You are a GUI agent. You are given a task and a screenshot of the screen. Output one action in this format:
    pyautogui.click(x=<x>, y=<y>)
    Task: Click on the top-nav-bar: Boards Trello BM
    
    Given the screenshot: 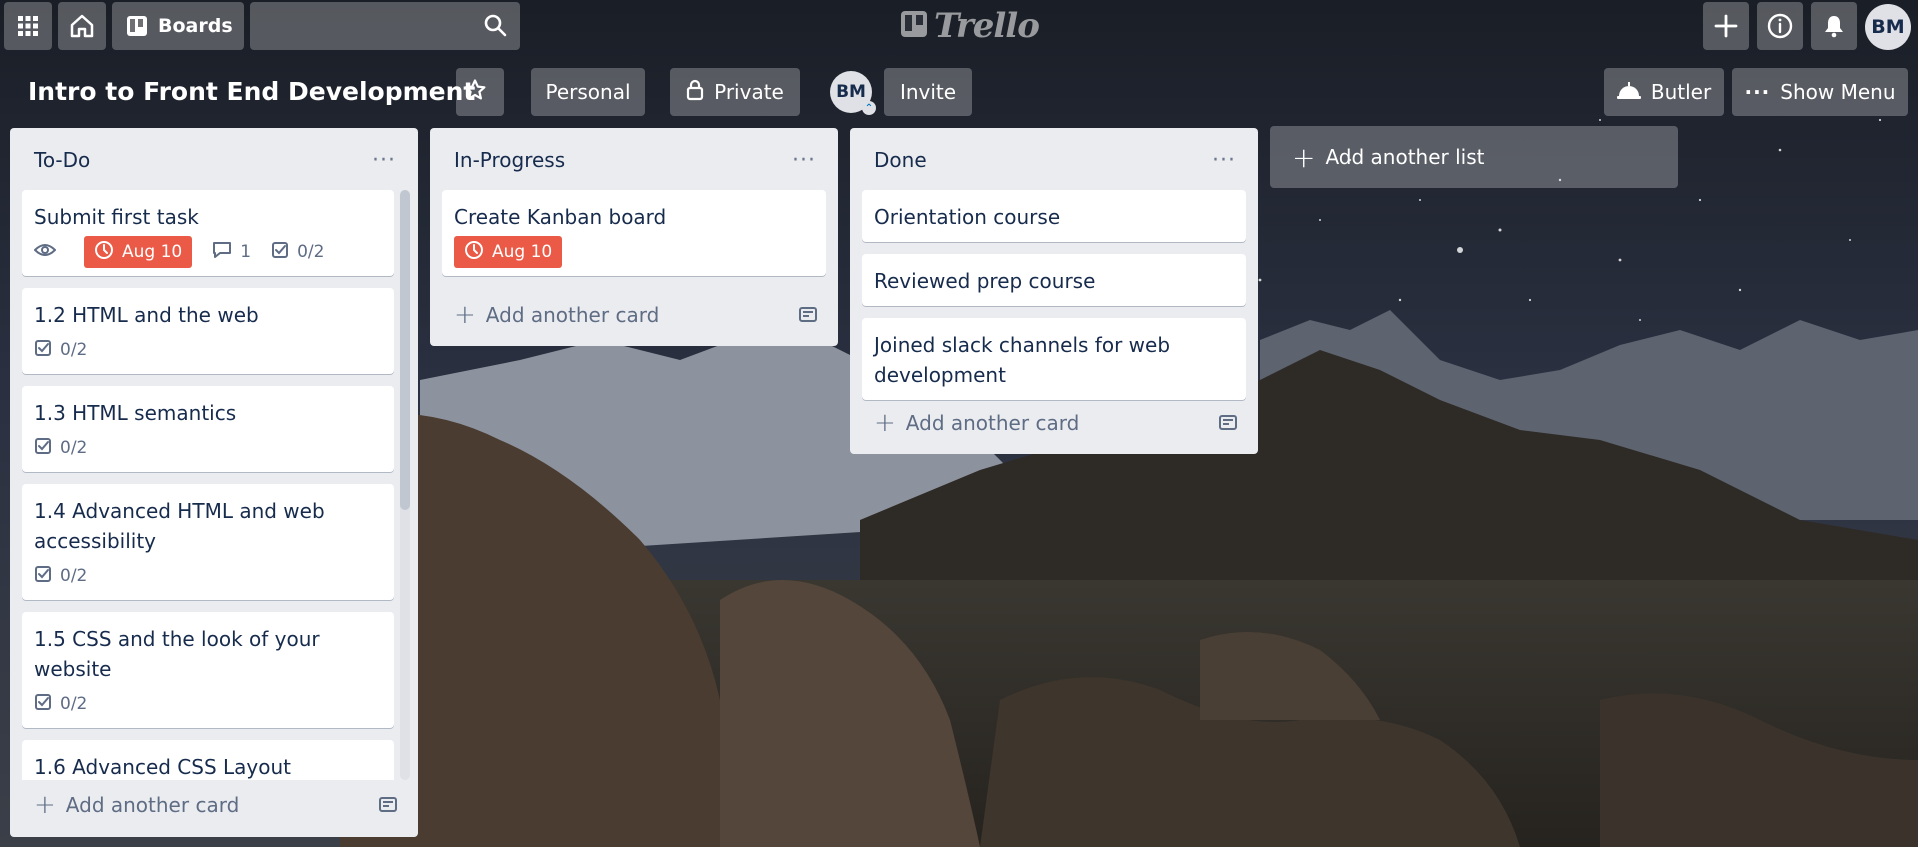 What is the action you would take?
    pyautogui.click(x=959, y=26)
    